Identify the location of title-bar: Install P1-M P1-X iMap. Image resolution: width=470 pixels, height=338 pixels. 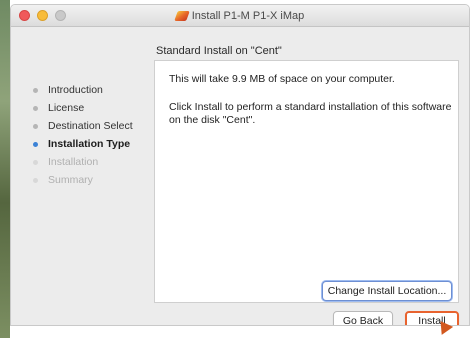
(240, 16).